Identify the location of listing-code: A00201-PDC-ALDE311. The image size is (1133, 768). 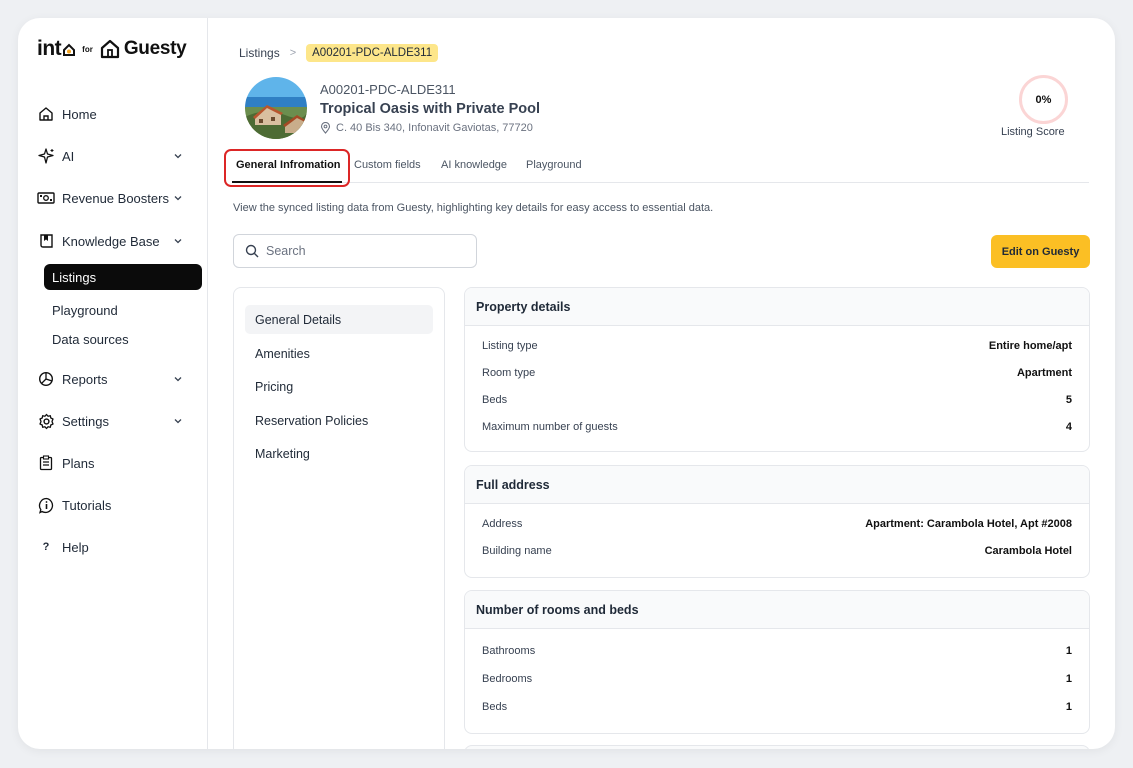
(388, 89).